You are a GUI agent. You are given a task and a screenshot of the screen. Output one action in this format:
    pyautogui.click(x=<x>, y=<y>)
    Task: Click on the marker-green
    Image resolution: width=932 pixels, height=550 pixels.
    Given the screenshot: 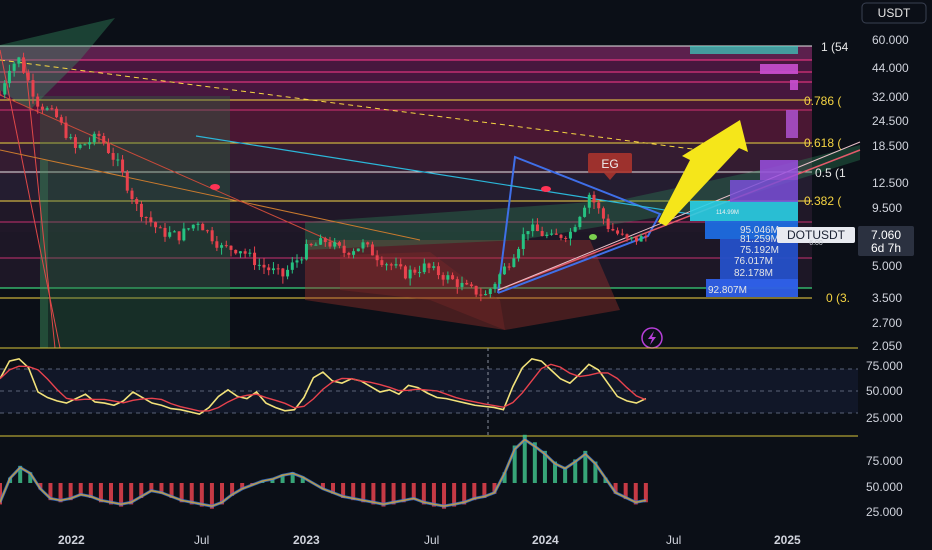 What is the action you would take?
    pyautogui.click(x=593, y=237)
    